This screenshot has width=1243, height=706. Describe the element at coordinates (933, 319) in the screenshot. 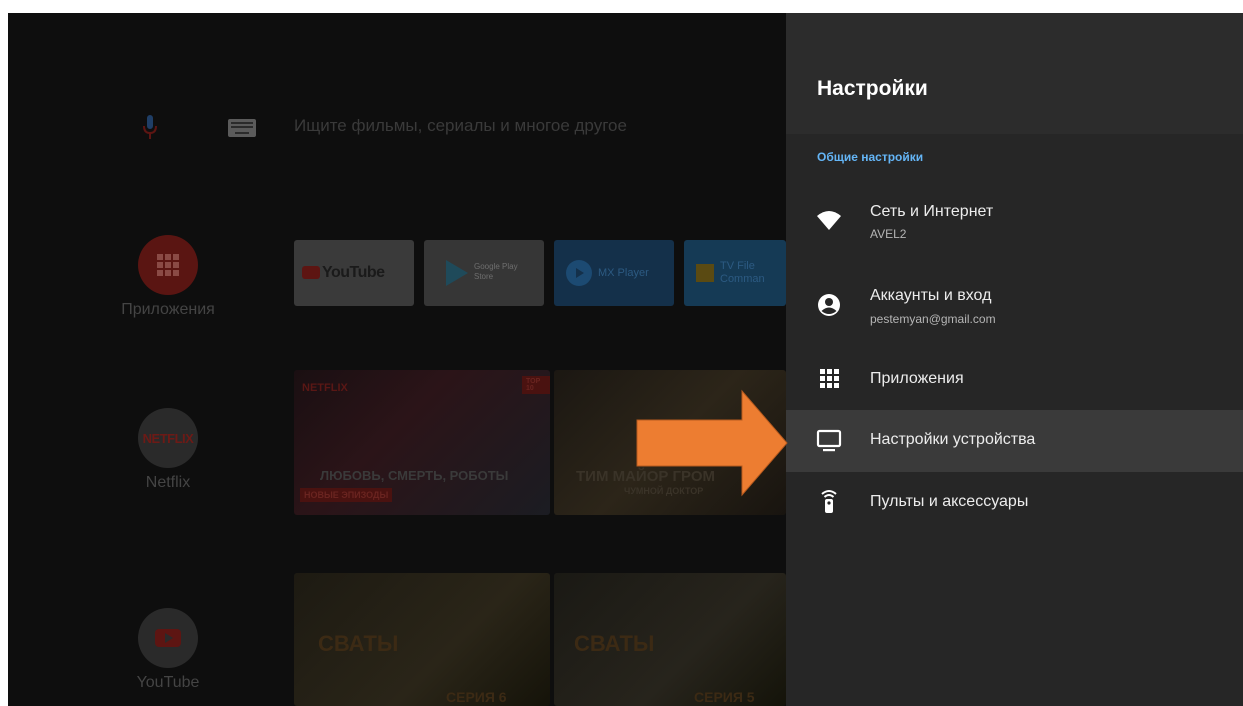

I see `item-subtitle: pestemyan@gmail.com` at that location.